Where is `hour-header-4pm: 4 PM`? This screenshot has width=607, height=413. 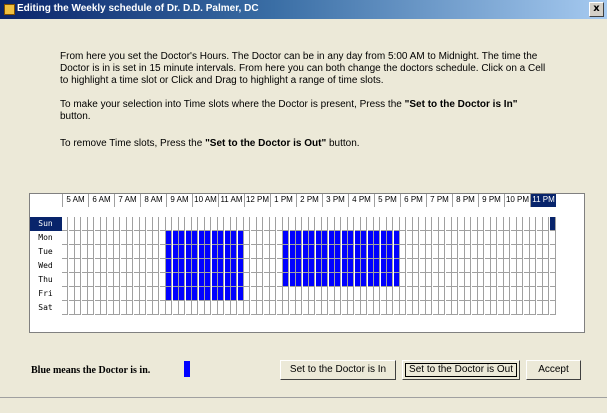
hour-header-4pm: 4 PM is located at coordinates (361, 200).